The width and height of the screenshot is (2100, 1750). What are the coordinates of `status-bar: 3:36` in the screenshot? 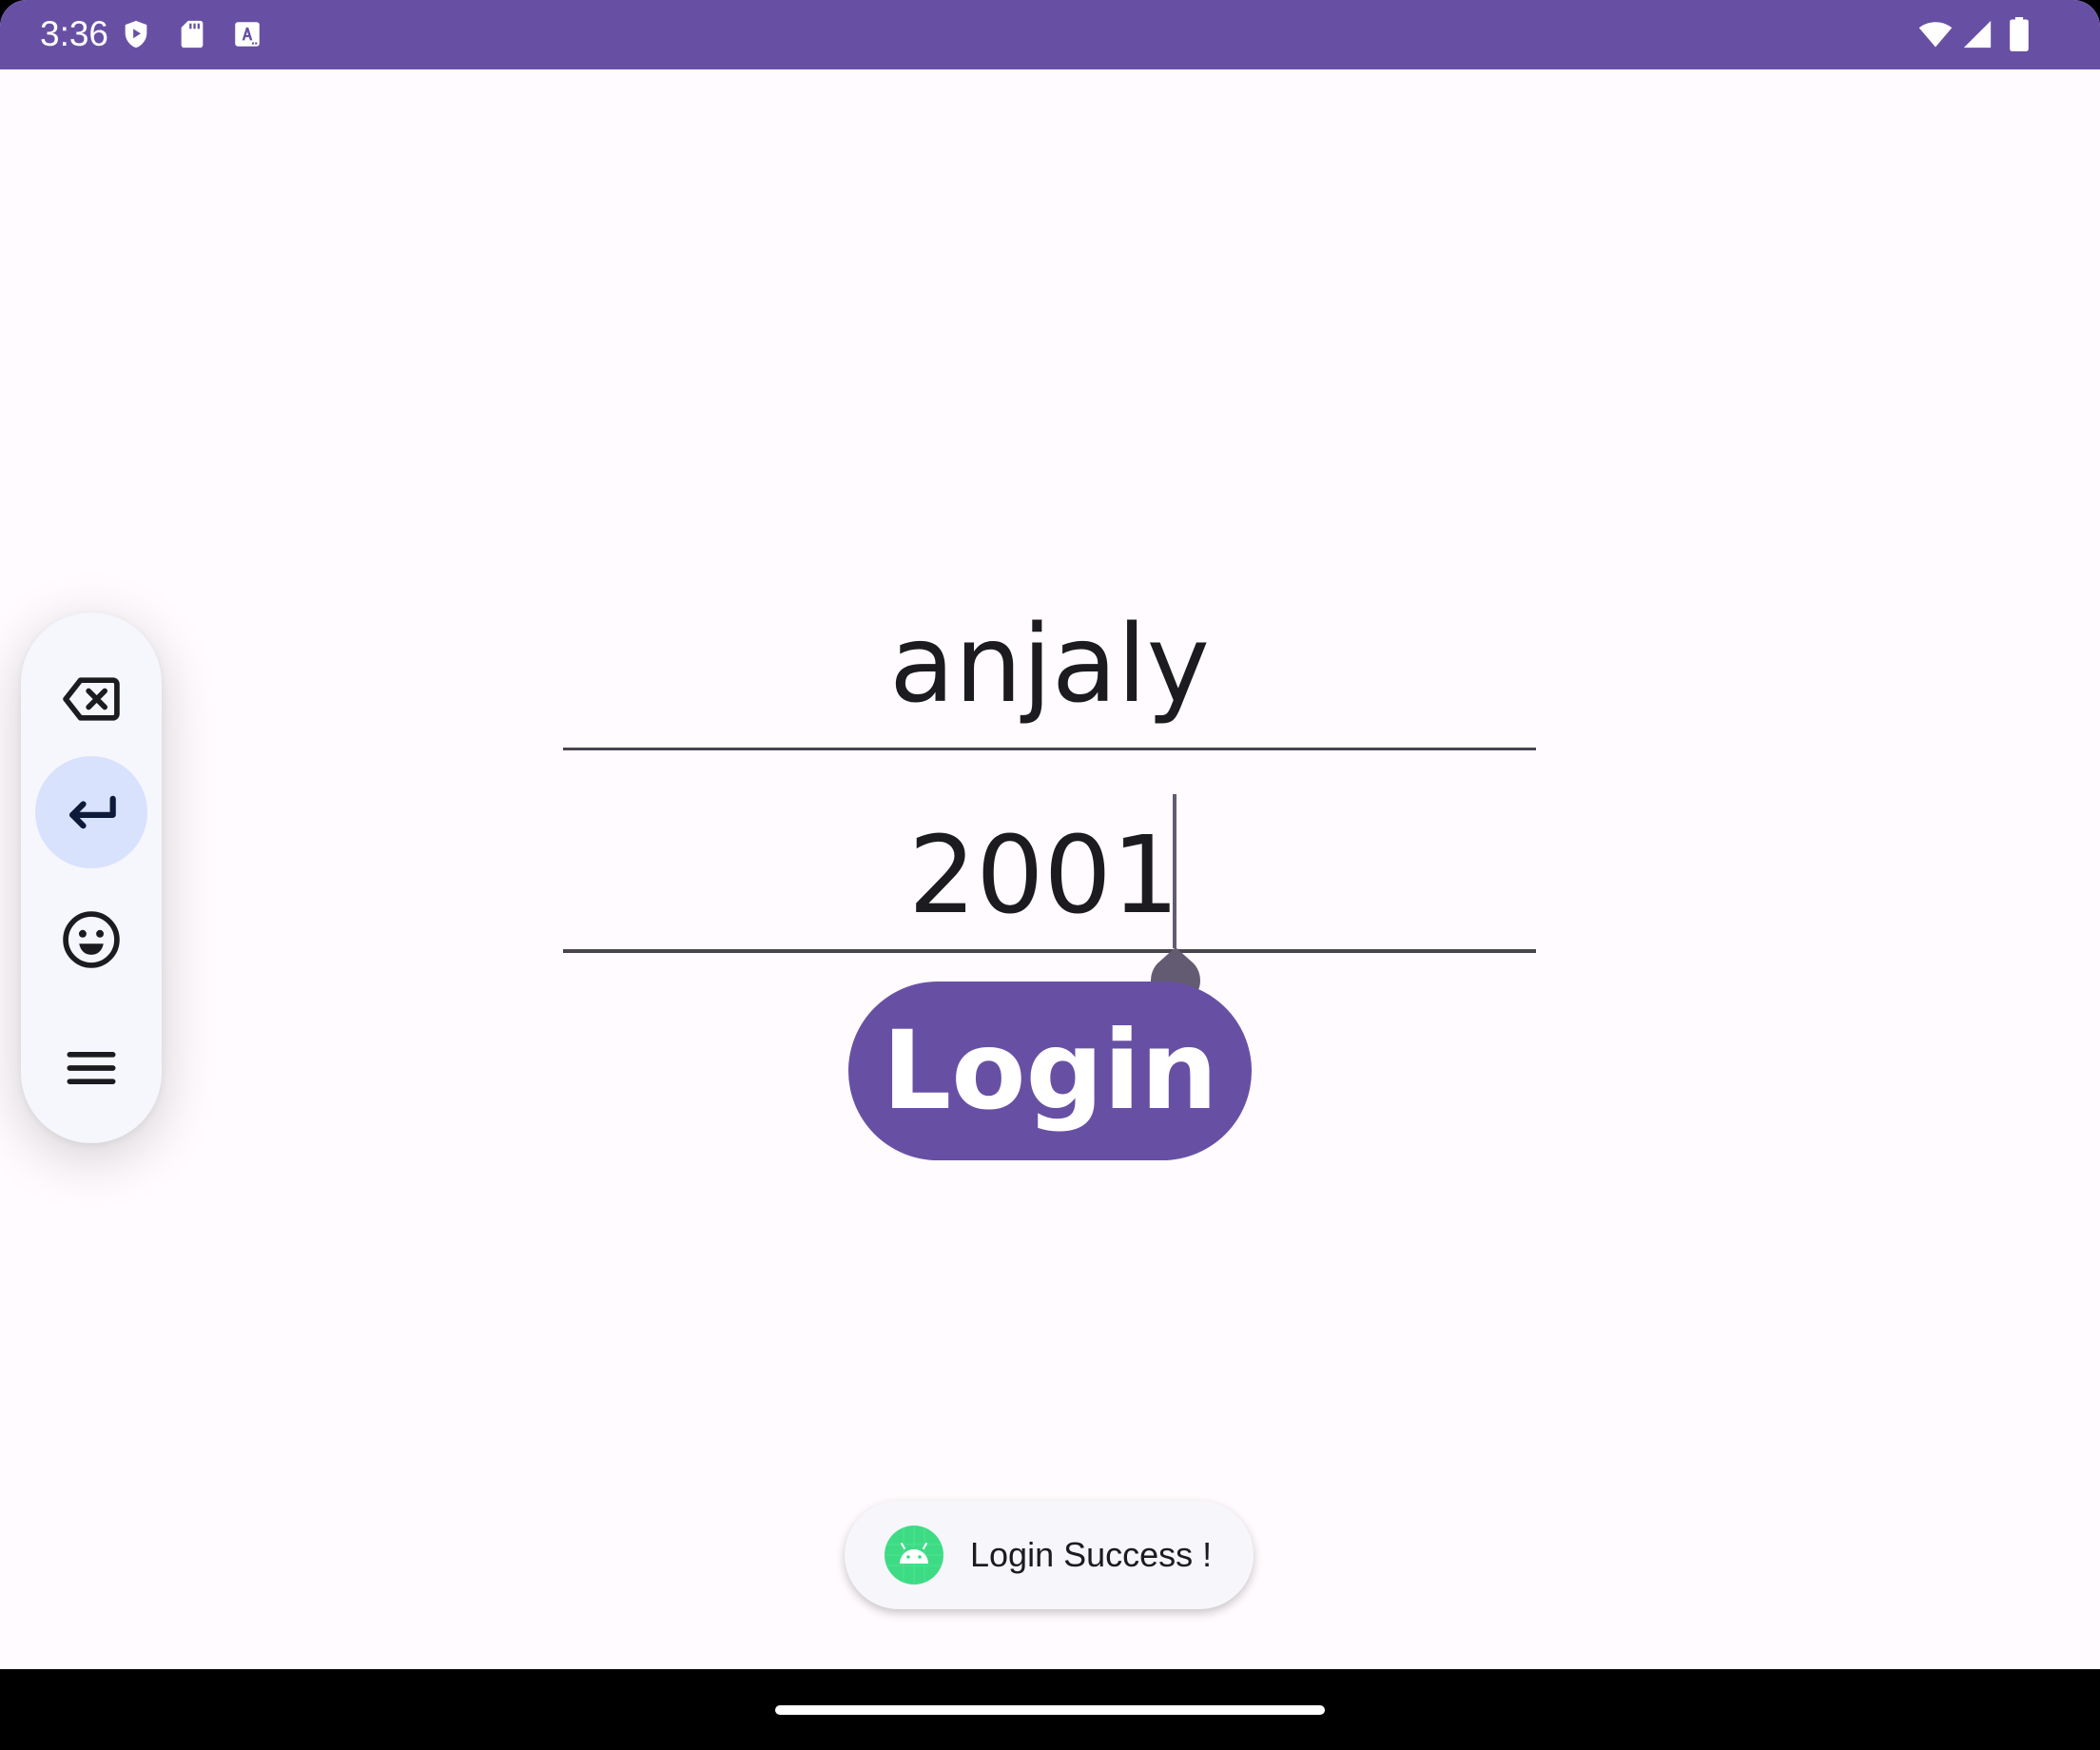 It's located at (1050, 34).